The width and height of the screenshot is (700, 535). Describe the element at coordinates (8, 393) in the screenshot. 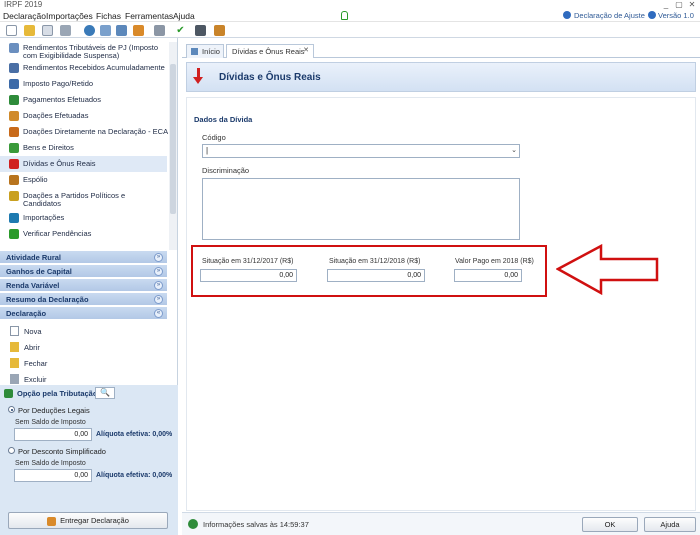

I see `money-icon` at that location.